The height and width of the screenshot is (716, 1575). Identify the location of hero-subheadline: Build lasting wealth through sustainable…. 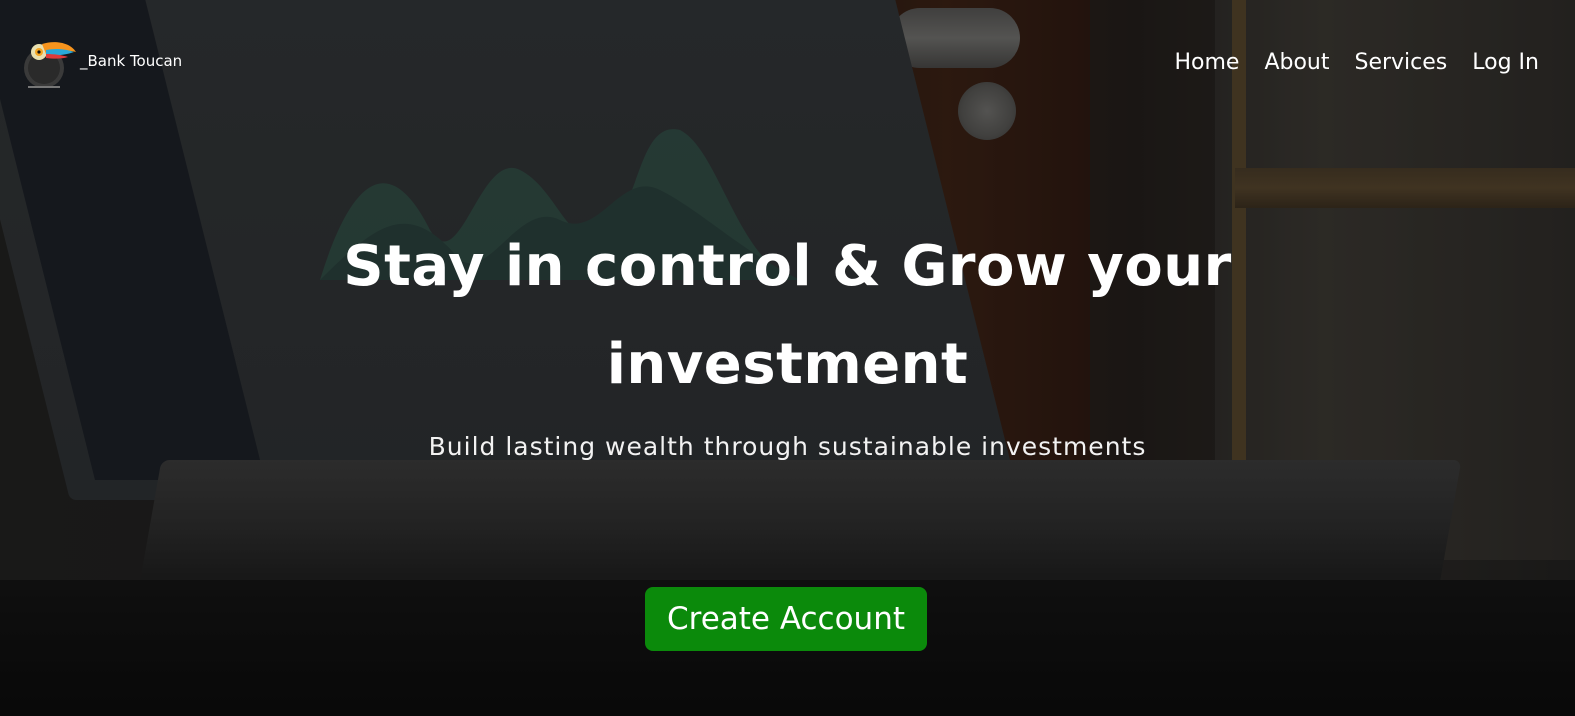
(787, 446).